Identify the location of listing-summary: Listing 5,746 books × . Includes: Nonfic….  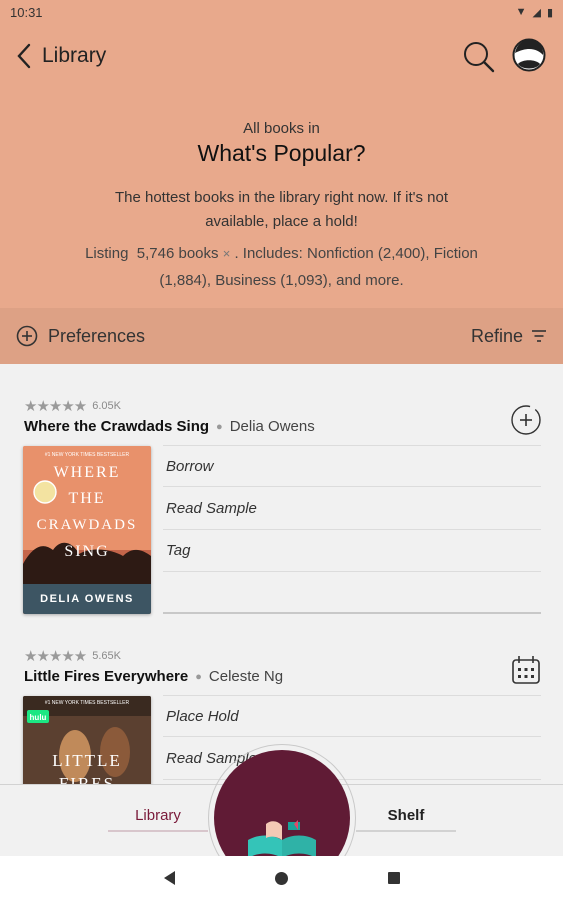
(281, 267).